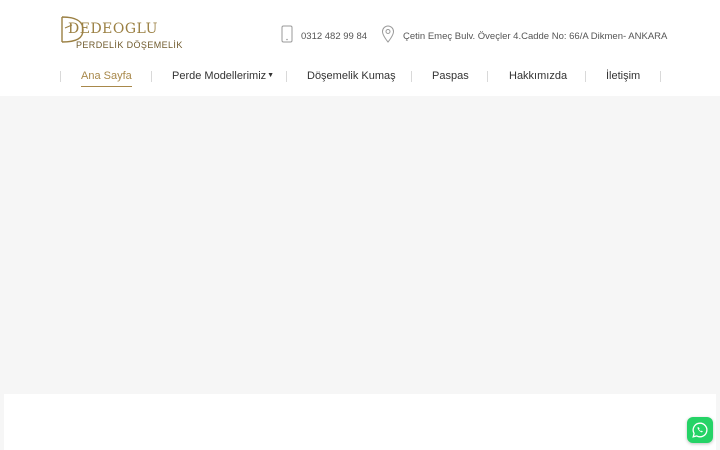 This screenshot has height=450, width=720. What do you see at coordinates (360, 422) in the screenshot?
I see `content-section` at bounding box center [360, 422].